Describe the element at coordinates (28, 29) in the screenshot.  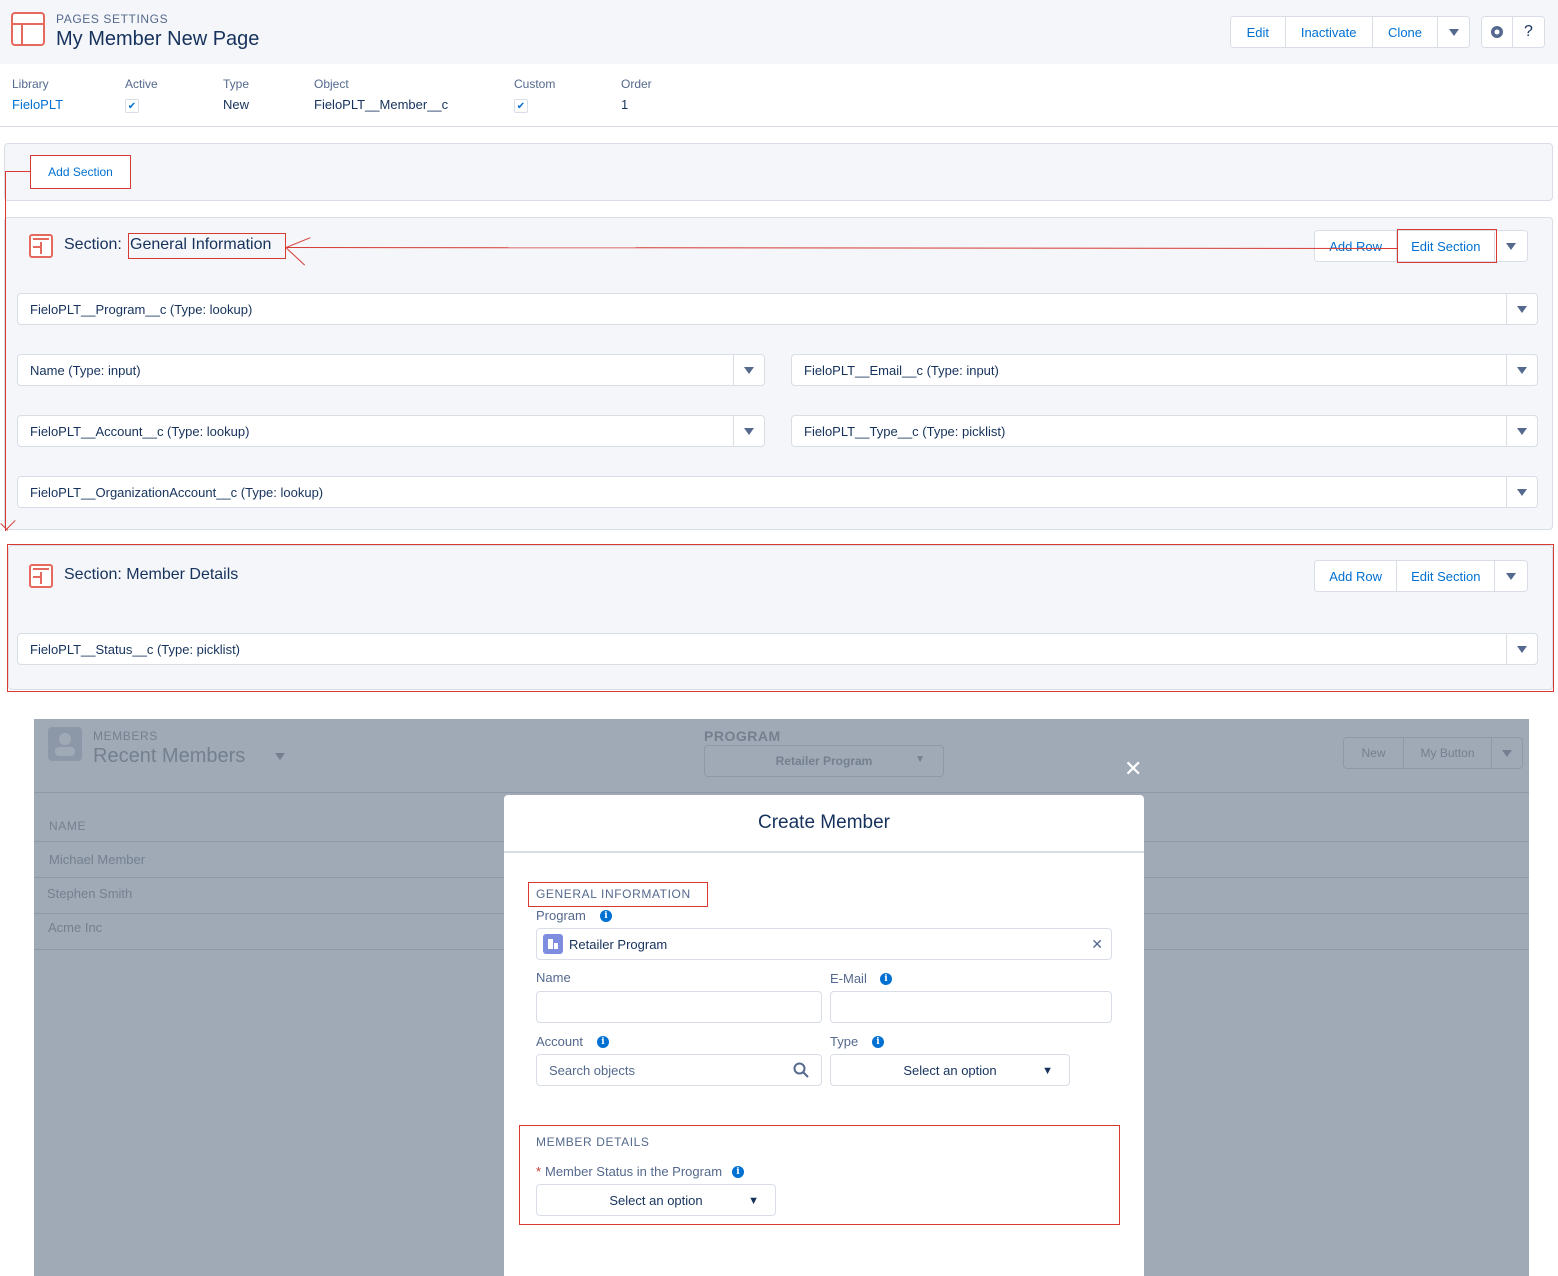
I see `page-layout-icon` at that location.